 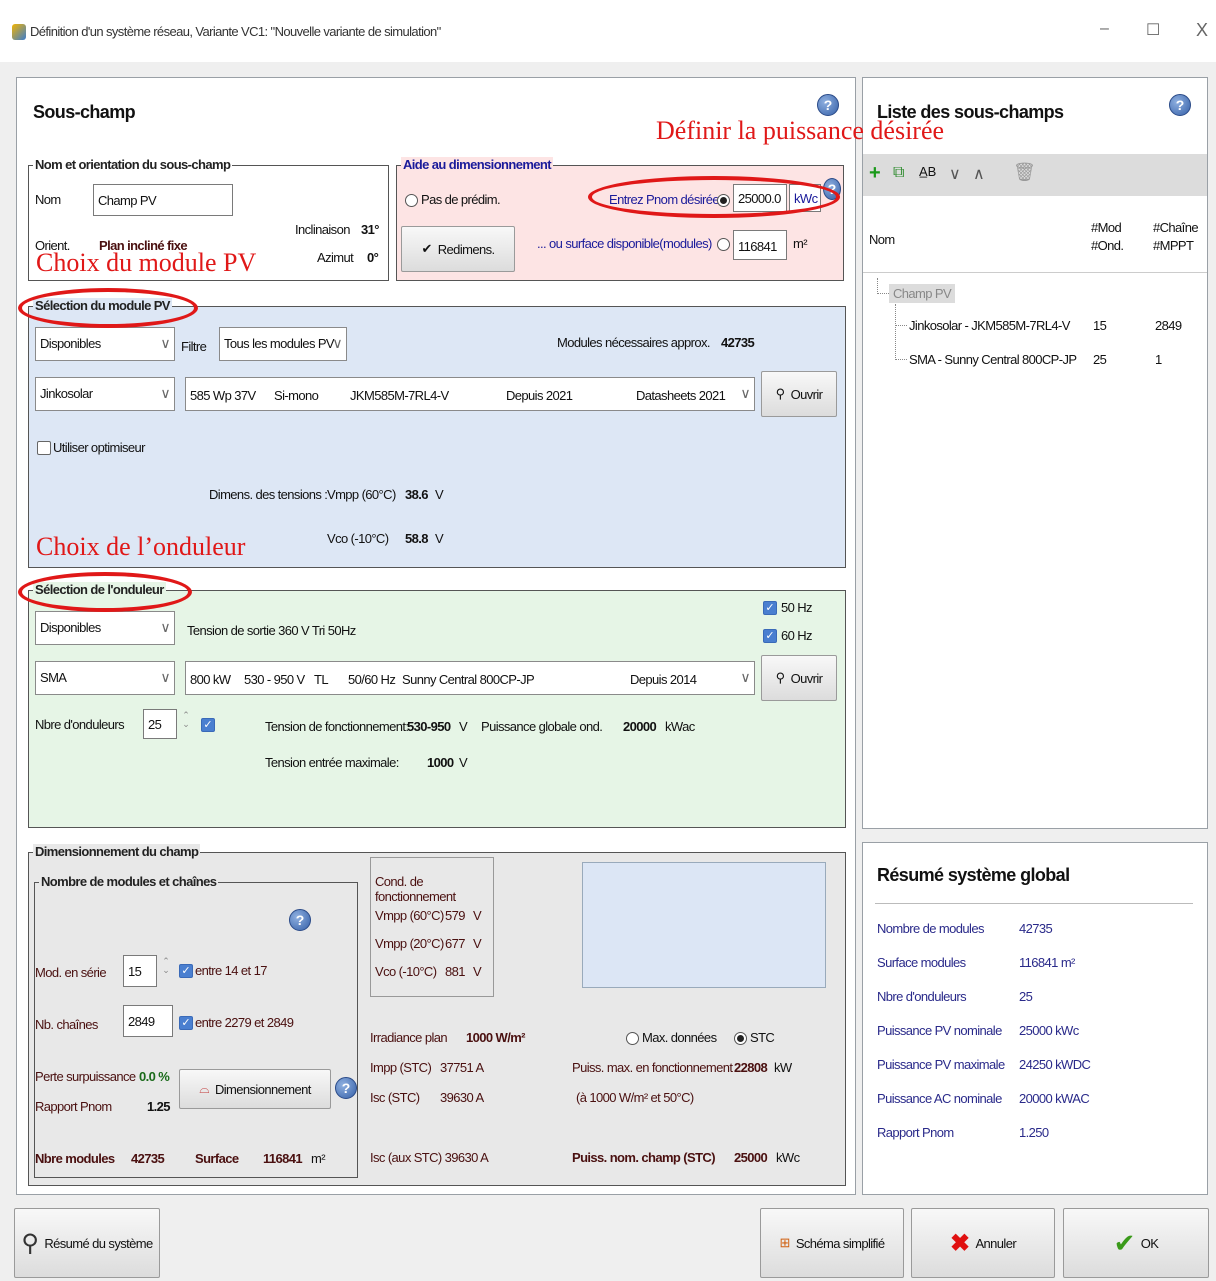 I want to click on array-sizing-legend: Dimensionnement du champ, so click(x=117, y=851).